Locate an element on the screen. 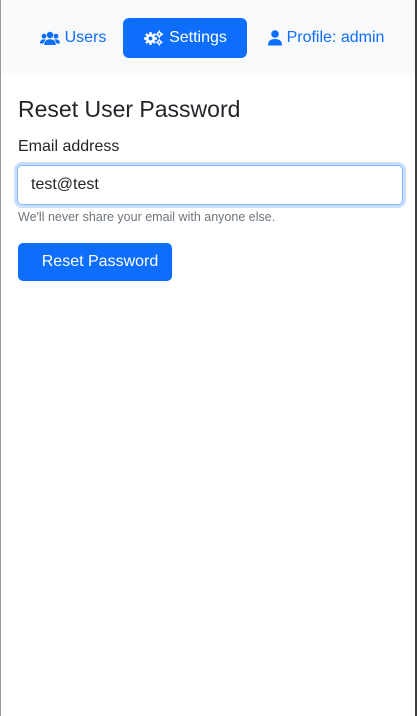 The image size is (417, 716). email-label: Email address is located at coordinates (69, 146).